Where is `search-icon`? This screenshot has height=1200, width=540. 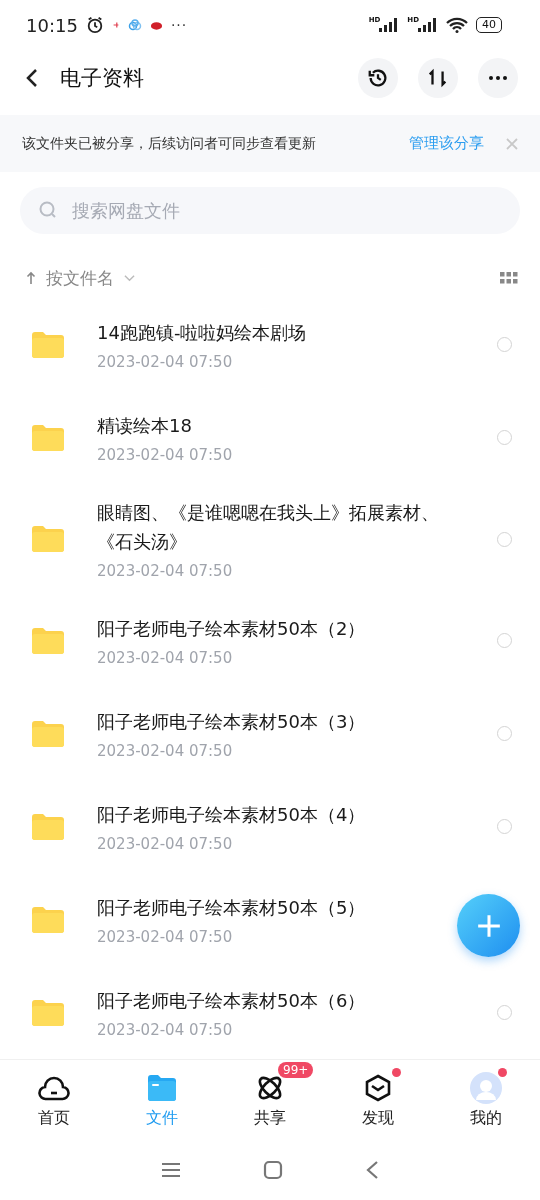
search-icon is located at coordinates (48, 210).